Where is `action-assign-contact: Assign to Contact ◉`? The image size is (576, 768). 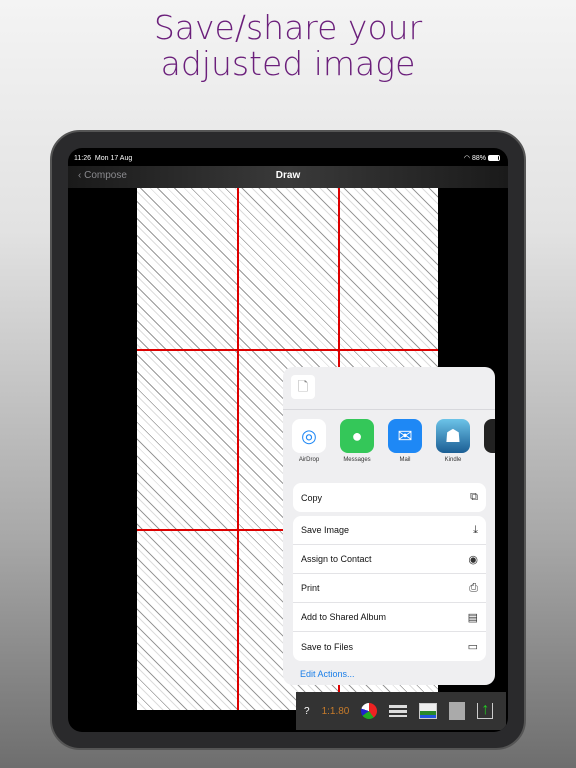 action-assign-contact: Assign to Contact ◉ is located at coordinates (389, 559).